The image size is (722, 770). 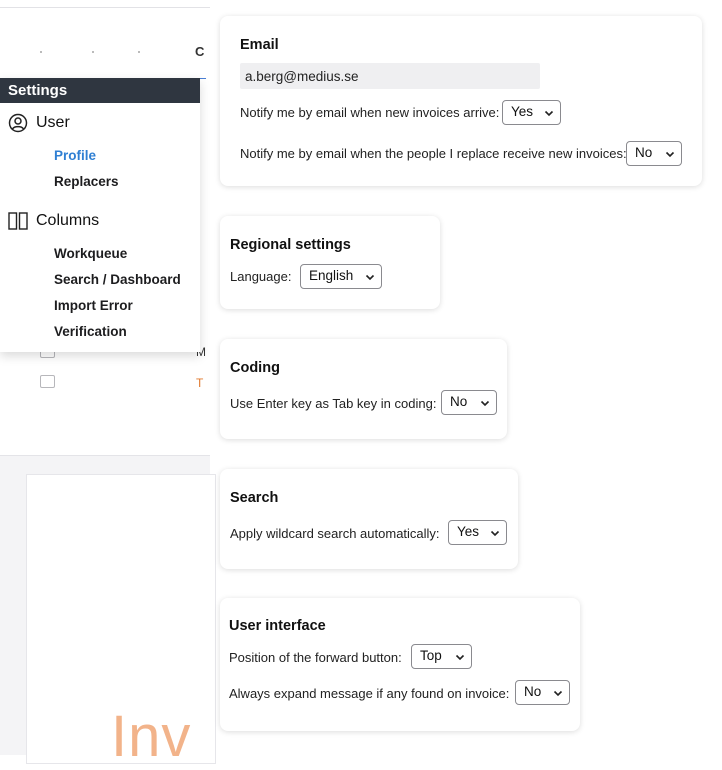 What do you see at coordinates (100, 123) in the screenshot?
I see `menu-group-user: User` at bounding box center [100, 123].